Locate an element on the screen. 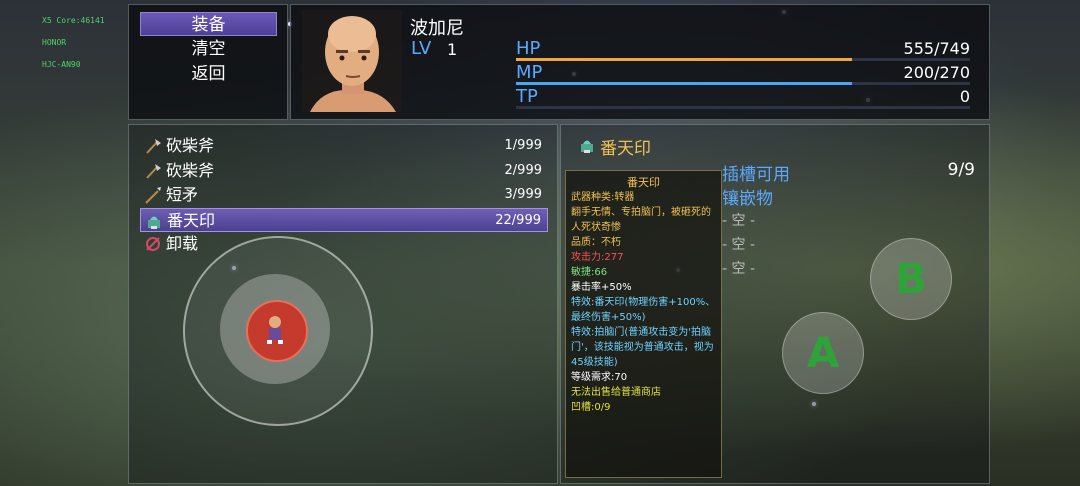  item-quantity: 22/999 is located at coordinates (518, 220).